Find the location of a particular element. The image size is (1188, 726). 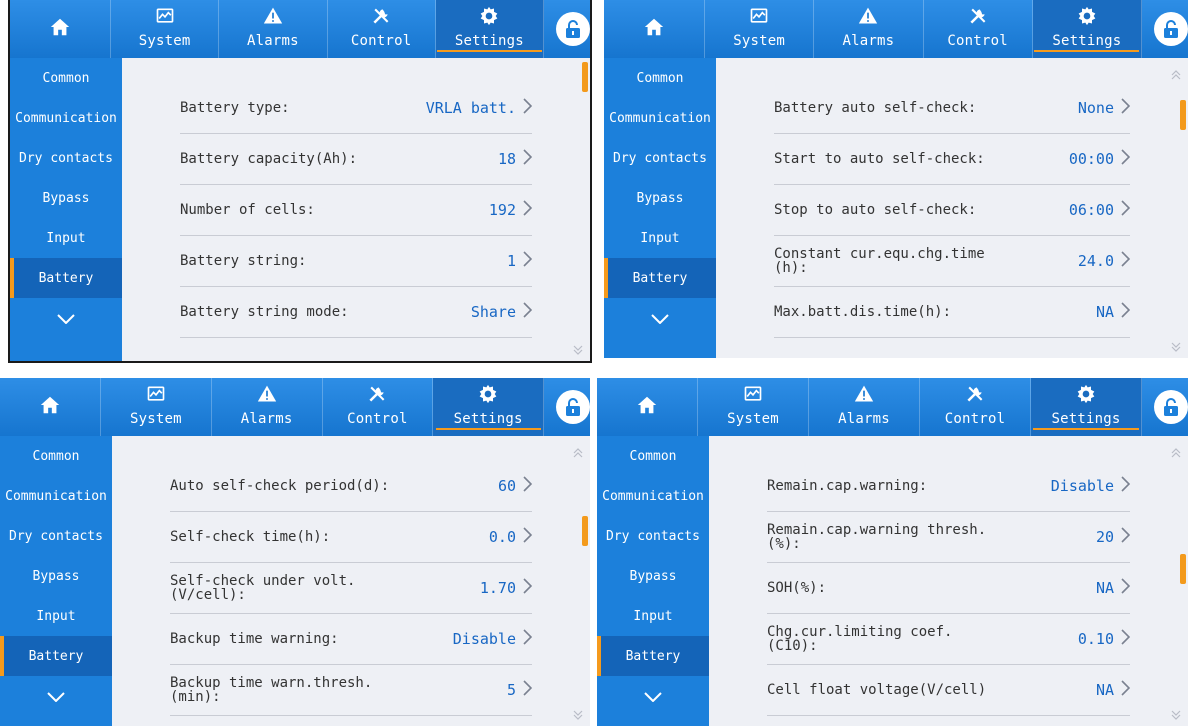

setting-row: Auto self-check period(d): 60 is located at coordinates (351, 486).